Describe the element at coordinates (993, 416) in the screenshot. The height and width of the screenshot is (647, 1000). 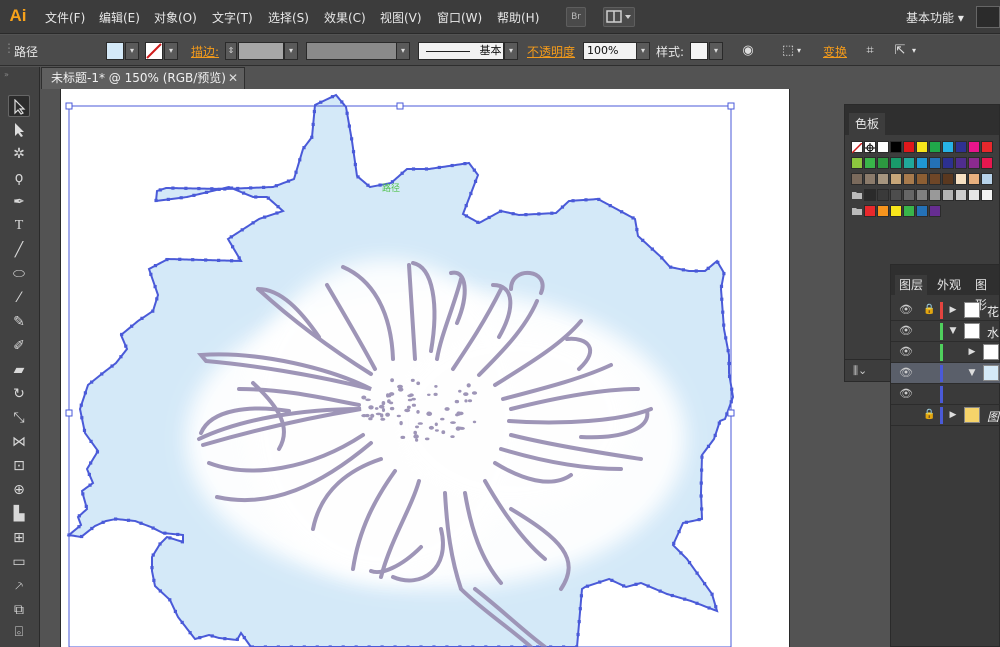
I see `layer-name: 图` at that location.